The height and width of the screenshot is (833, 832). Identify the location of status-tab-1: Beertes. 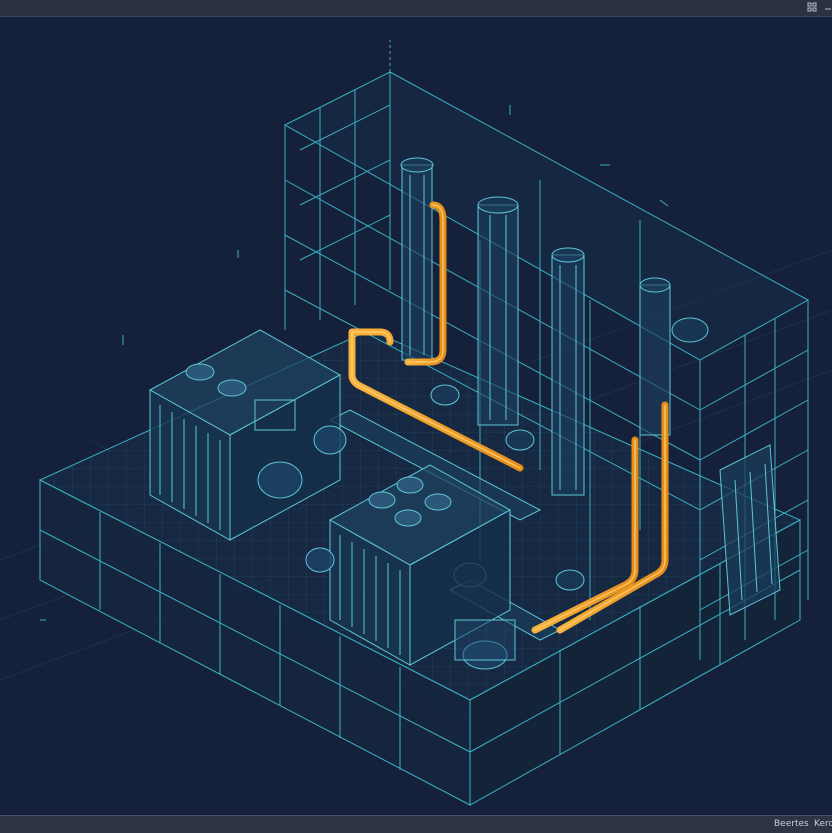
(791, 824).